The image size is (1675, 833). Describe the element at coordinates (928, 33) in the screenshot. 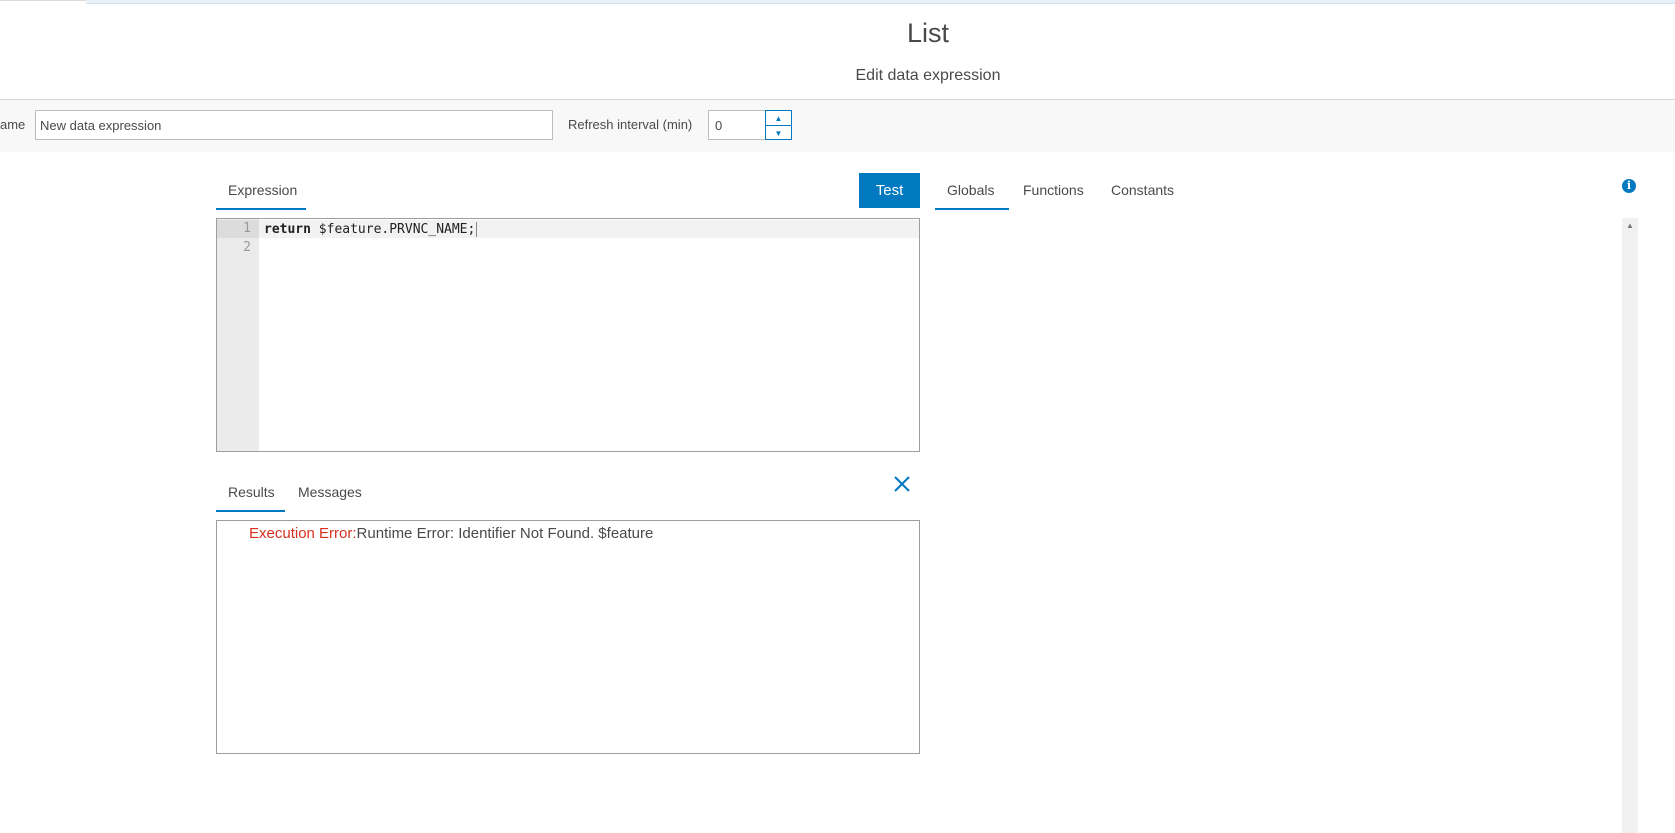

I see `page-title: List` at that location.